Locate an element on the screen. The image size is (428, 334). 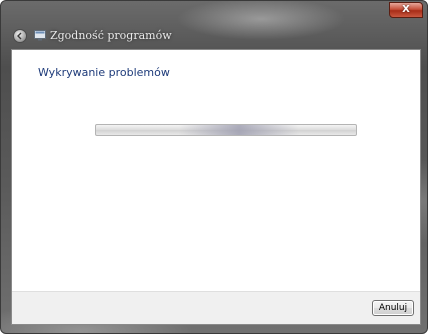
progress-bar is located at coordinates (226, 130).